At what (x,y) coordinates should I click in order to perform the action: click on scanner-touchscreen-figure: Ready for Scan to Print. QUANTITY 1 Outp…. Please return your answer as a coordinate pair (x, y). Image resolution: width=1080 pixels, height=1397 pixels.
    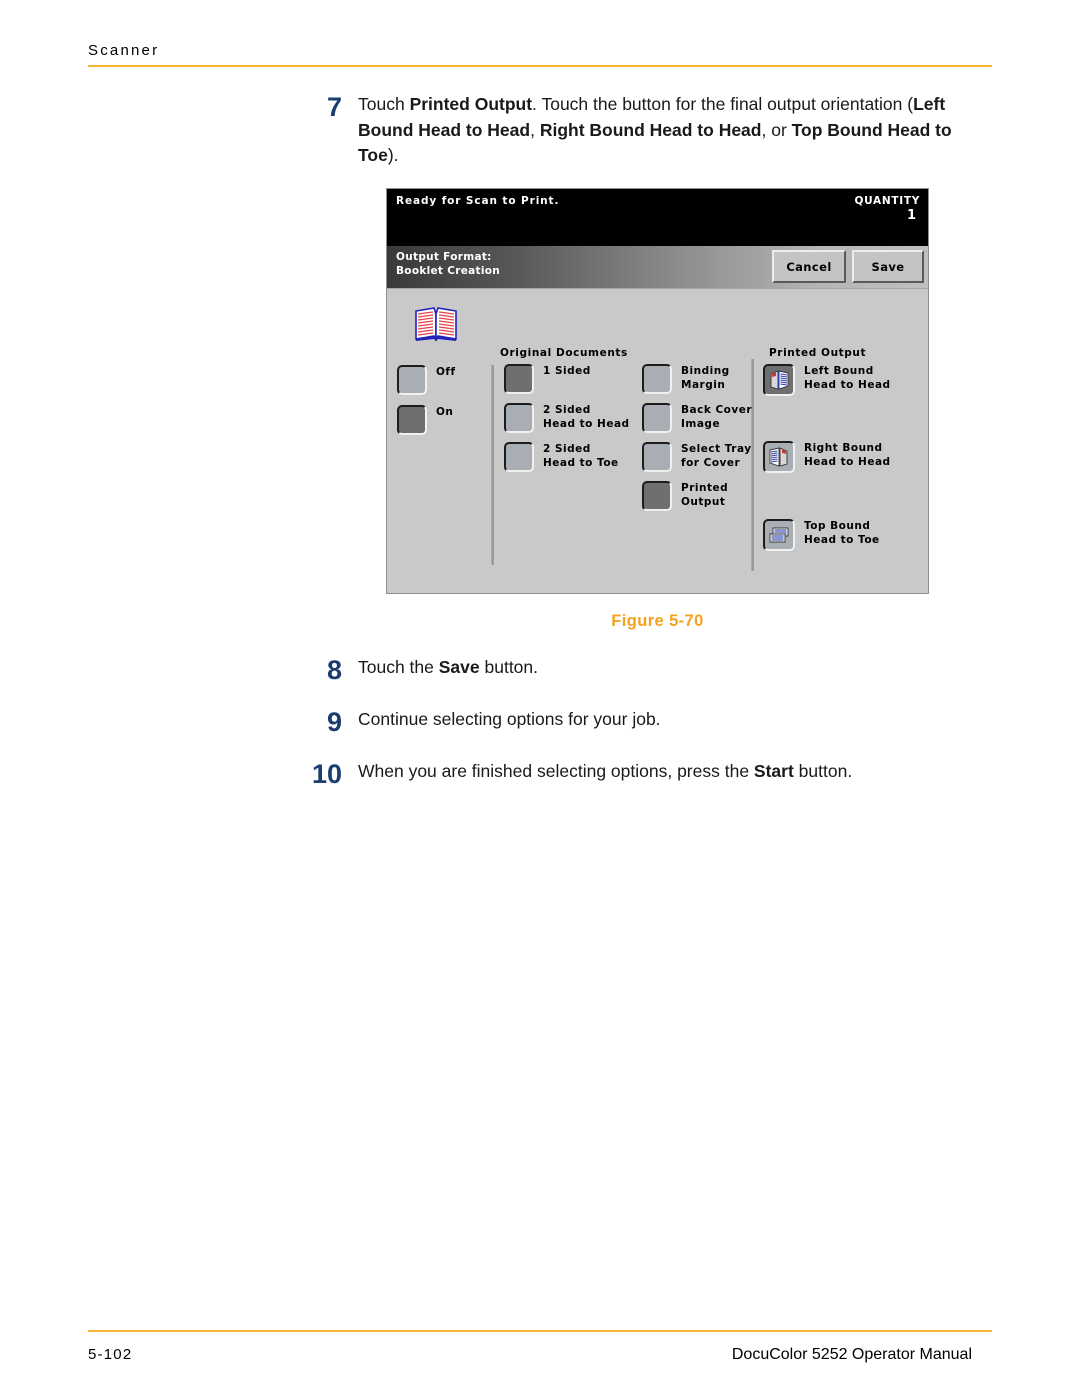
    Looking at the image, I should click on (657, 391).